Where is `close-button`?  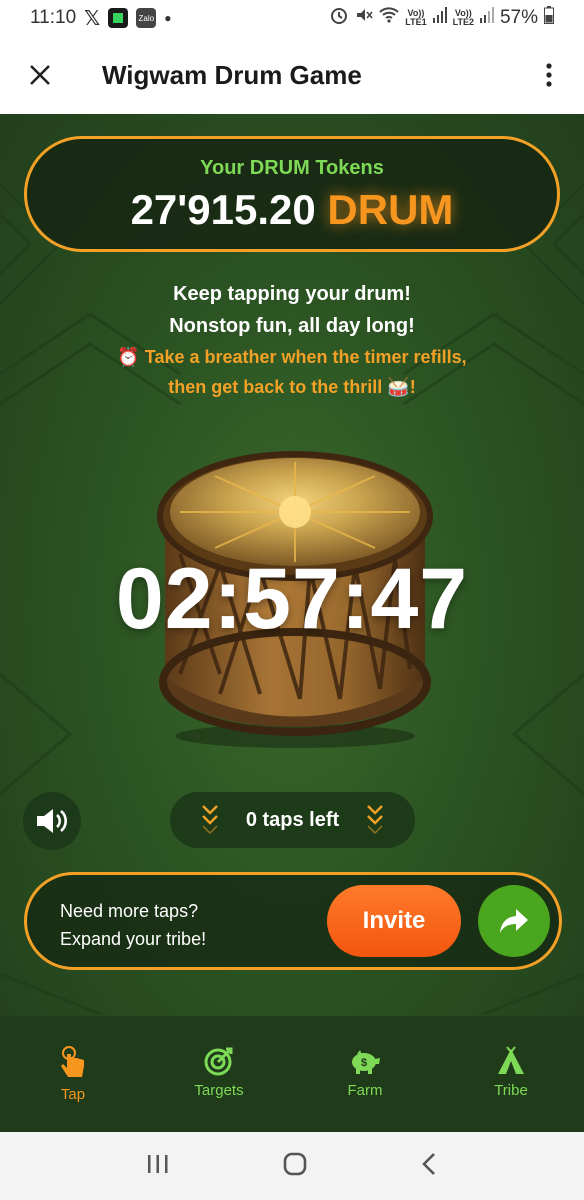 close-button is located at coordinates (40, 75).